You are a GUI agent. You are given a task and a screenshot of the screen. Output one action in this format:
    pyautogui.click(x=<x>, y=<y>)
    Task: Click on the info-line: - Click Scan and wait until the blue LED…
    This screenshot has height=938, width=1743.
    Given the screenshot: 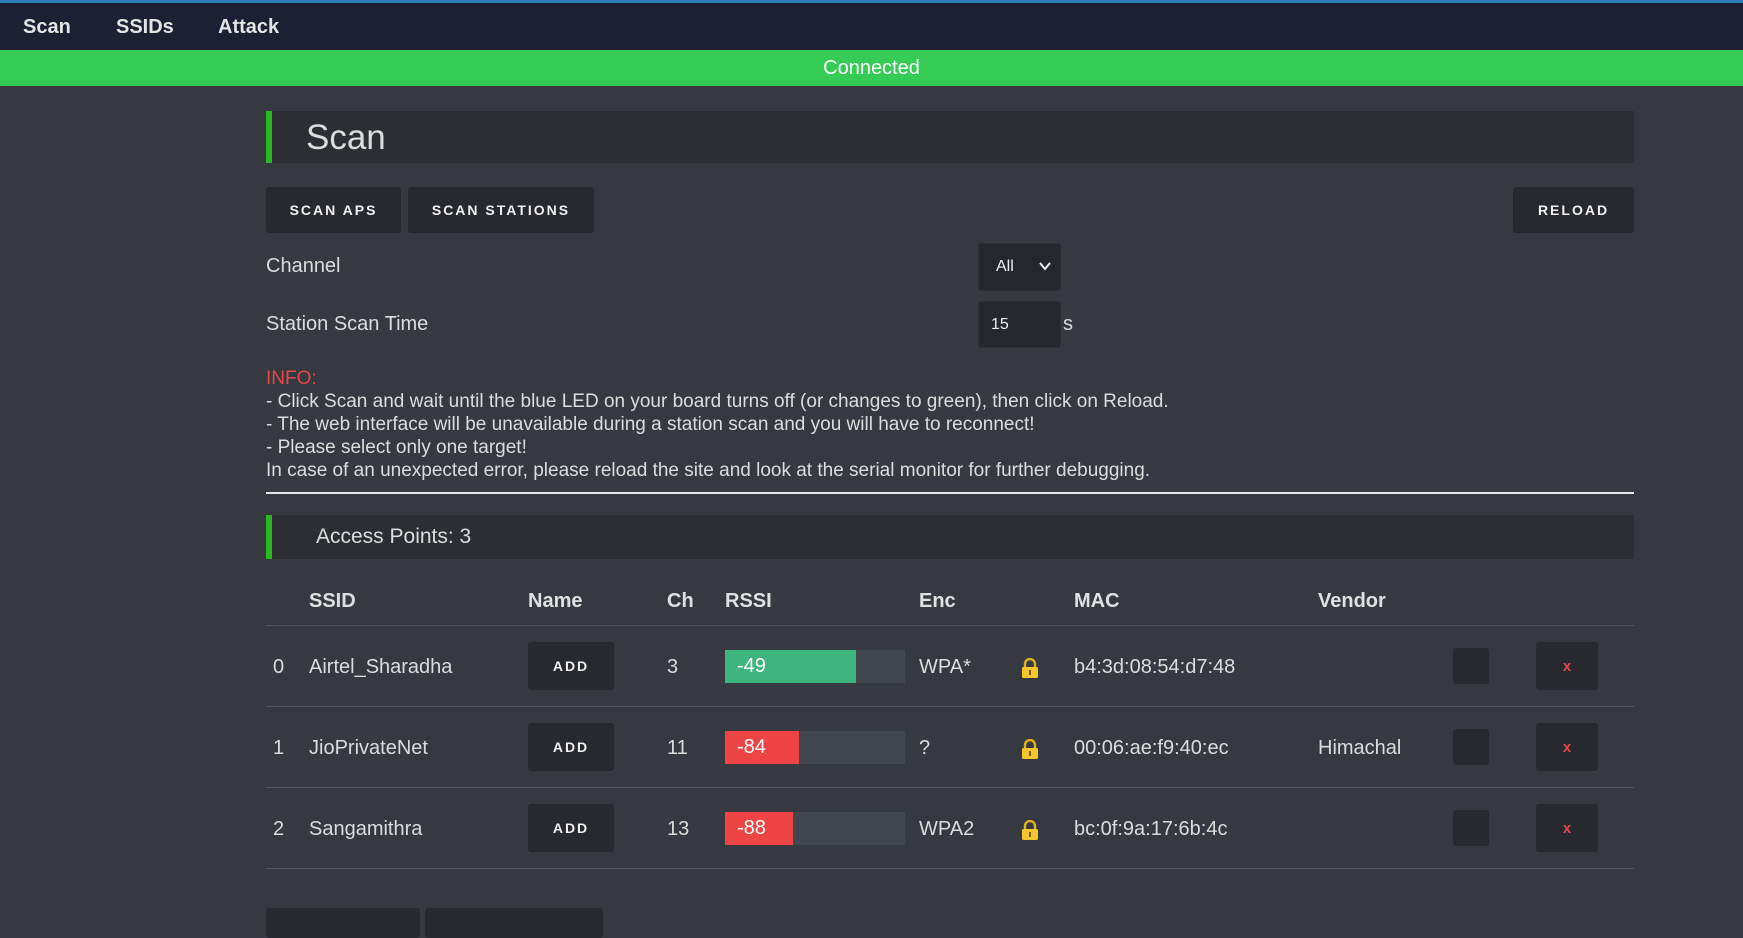 What is the action you would take?
    pyautogui.click(x=717, y=401)
    